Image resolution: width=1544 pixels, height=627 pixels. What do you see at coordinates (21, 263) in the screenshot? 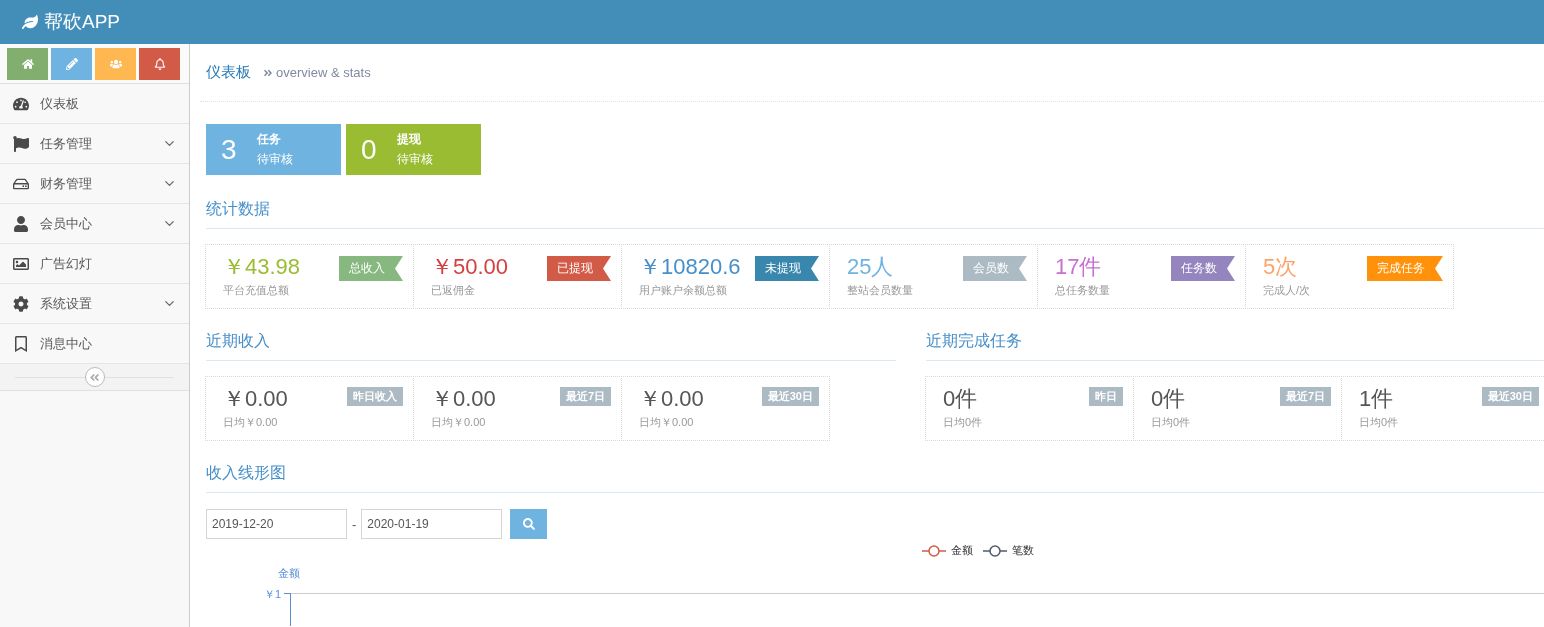
I see `image-icon` at bounding box center [21, 263].